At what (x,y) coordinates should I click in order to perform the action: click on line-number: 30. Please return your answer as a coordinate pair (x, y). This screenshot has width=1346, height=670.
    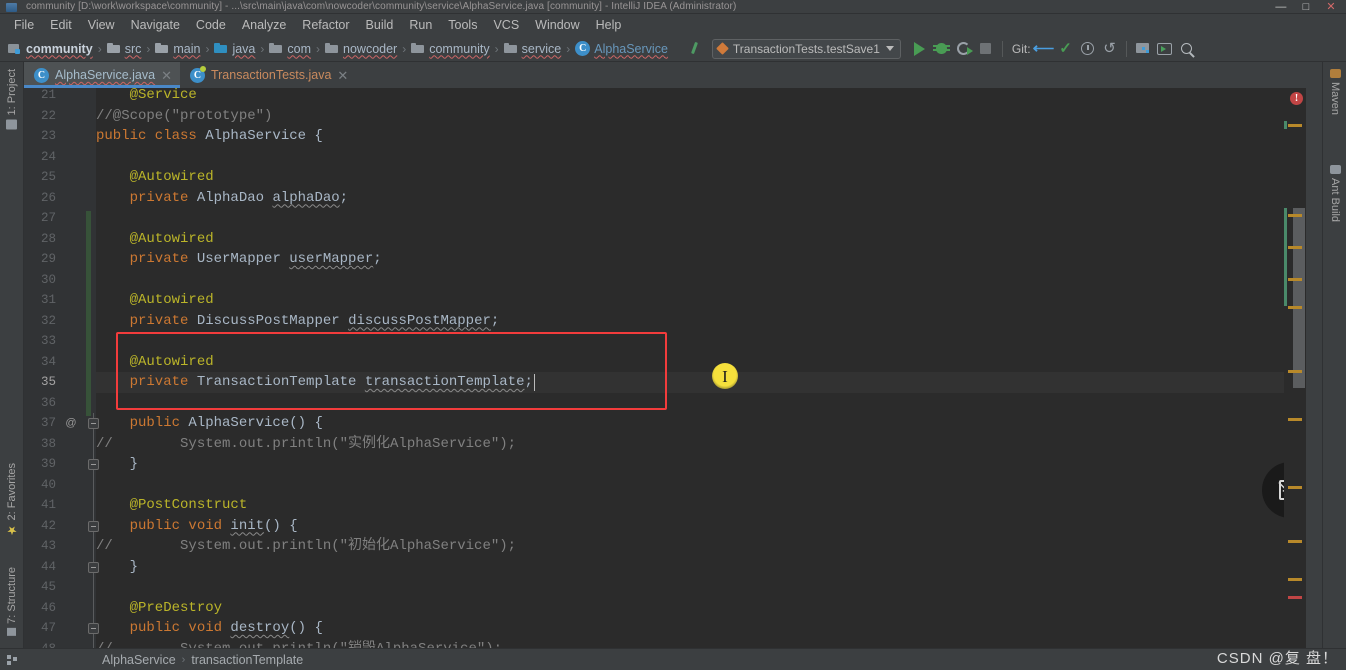
    Looking at the image, I should click on (40, 280).